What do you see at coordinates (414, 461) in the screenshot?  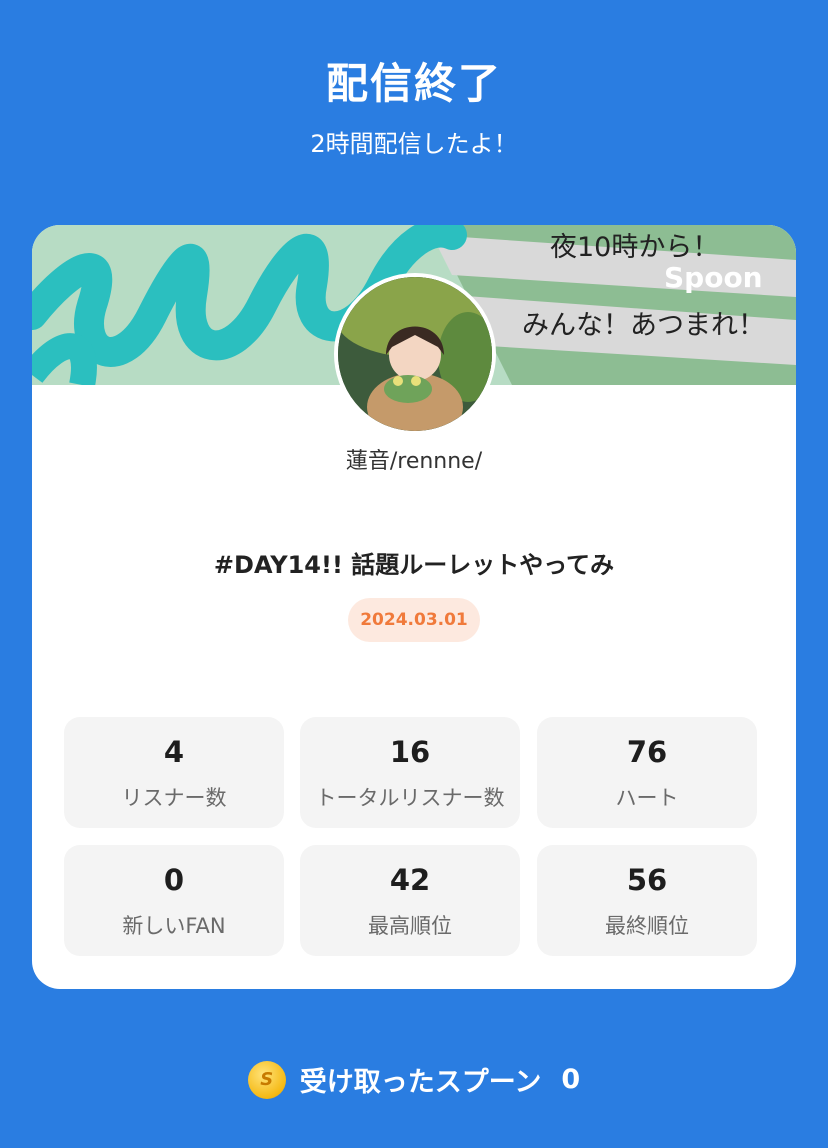 I see `username: 蓮音/rennne/` at bounding box center [414, 461].